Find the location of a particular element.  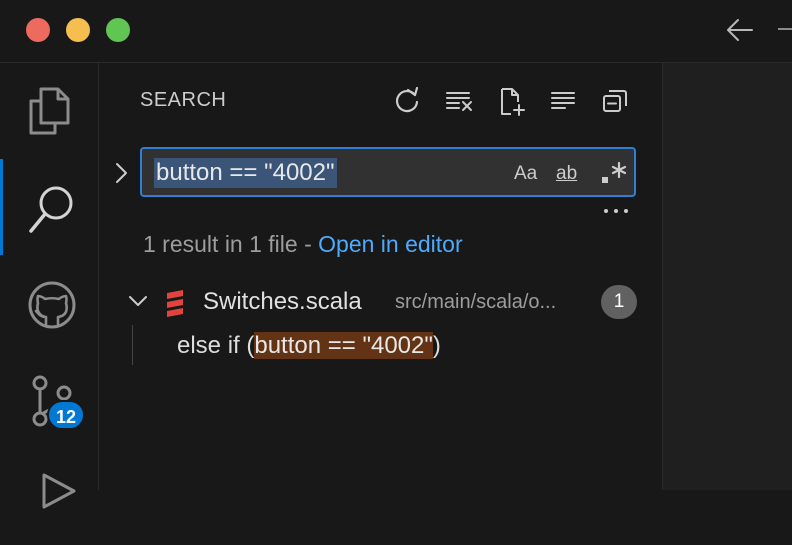

source-control-badge: 12 is located at coordinates (66, 415).